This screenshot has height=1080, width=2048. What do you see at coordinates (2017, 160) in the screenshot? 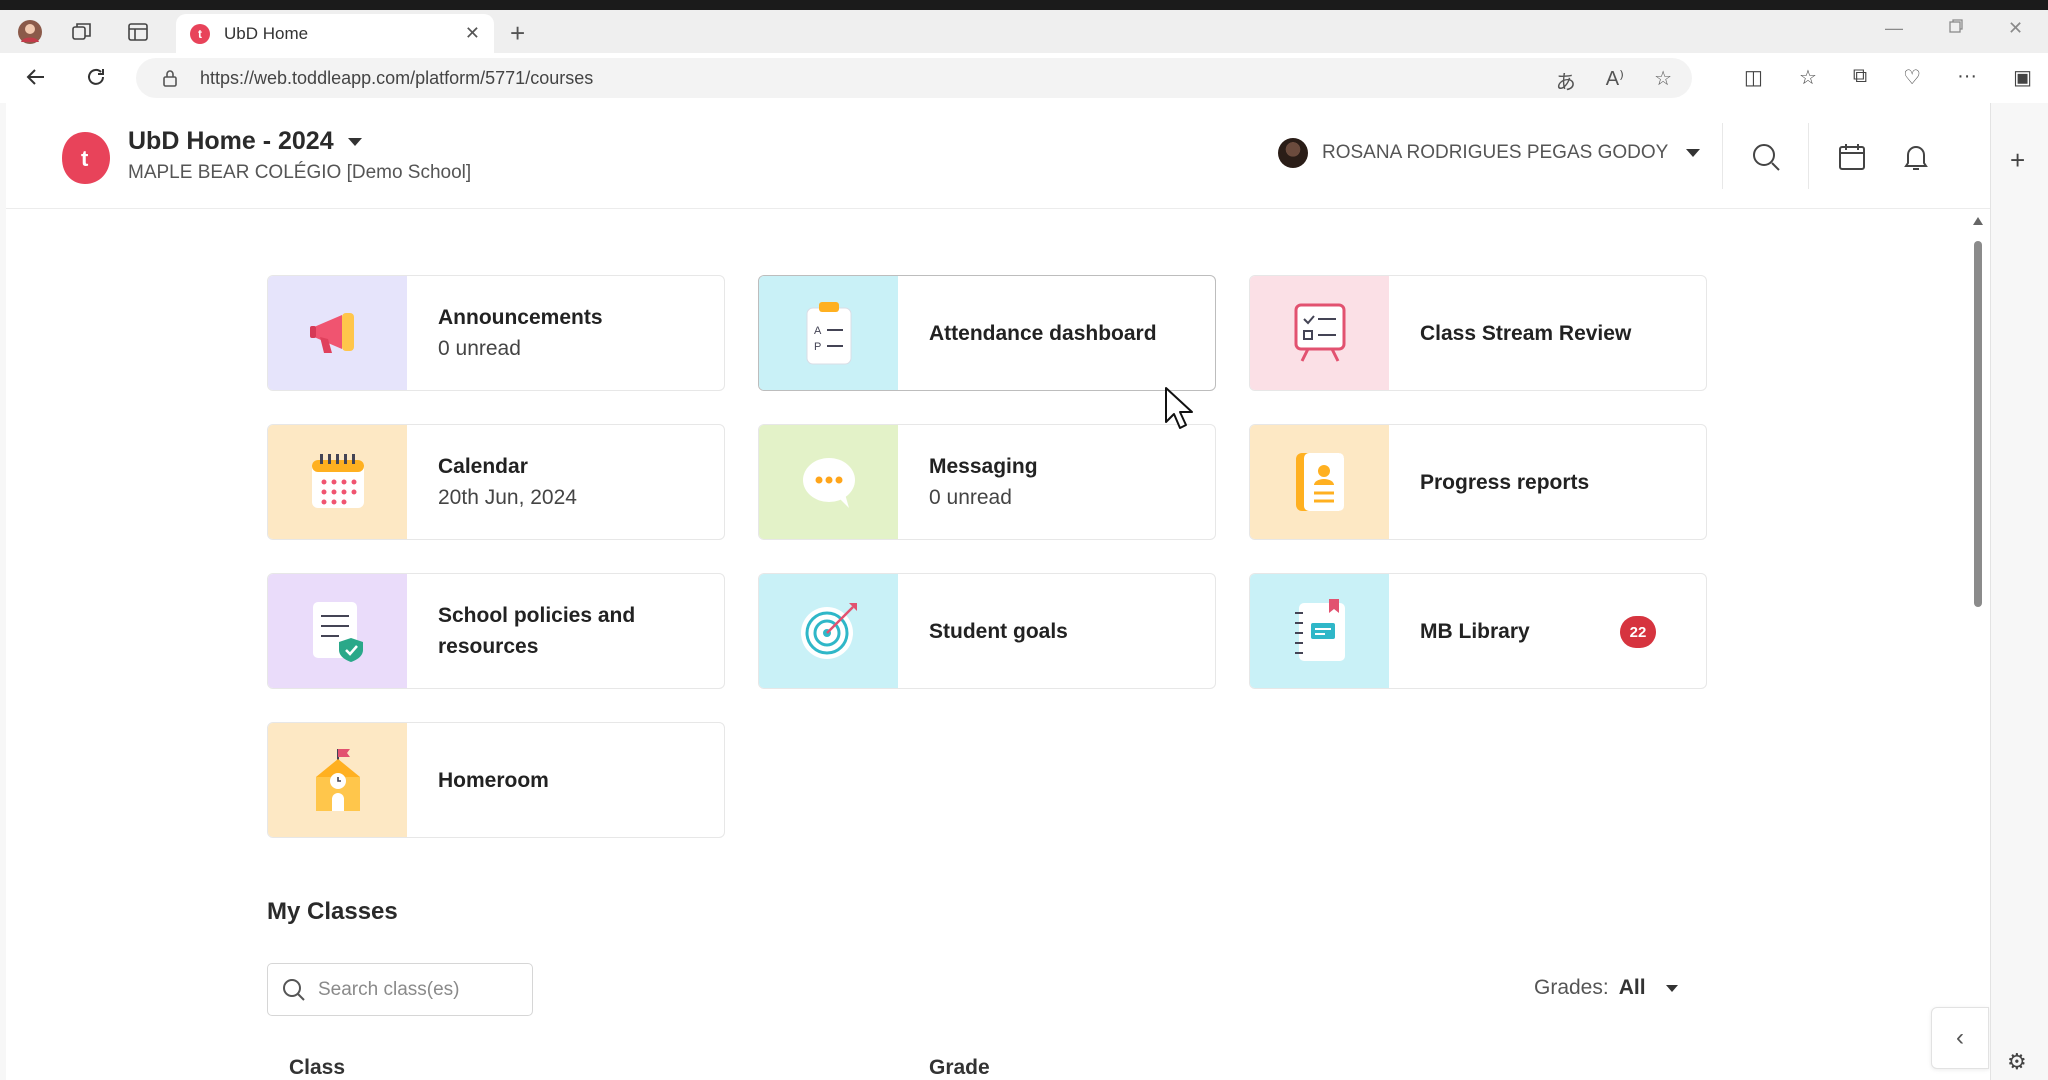
I see `add-sidebar-app-icon: +` at bounding box center [2017, 160].